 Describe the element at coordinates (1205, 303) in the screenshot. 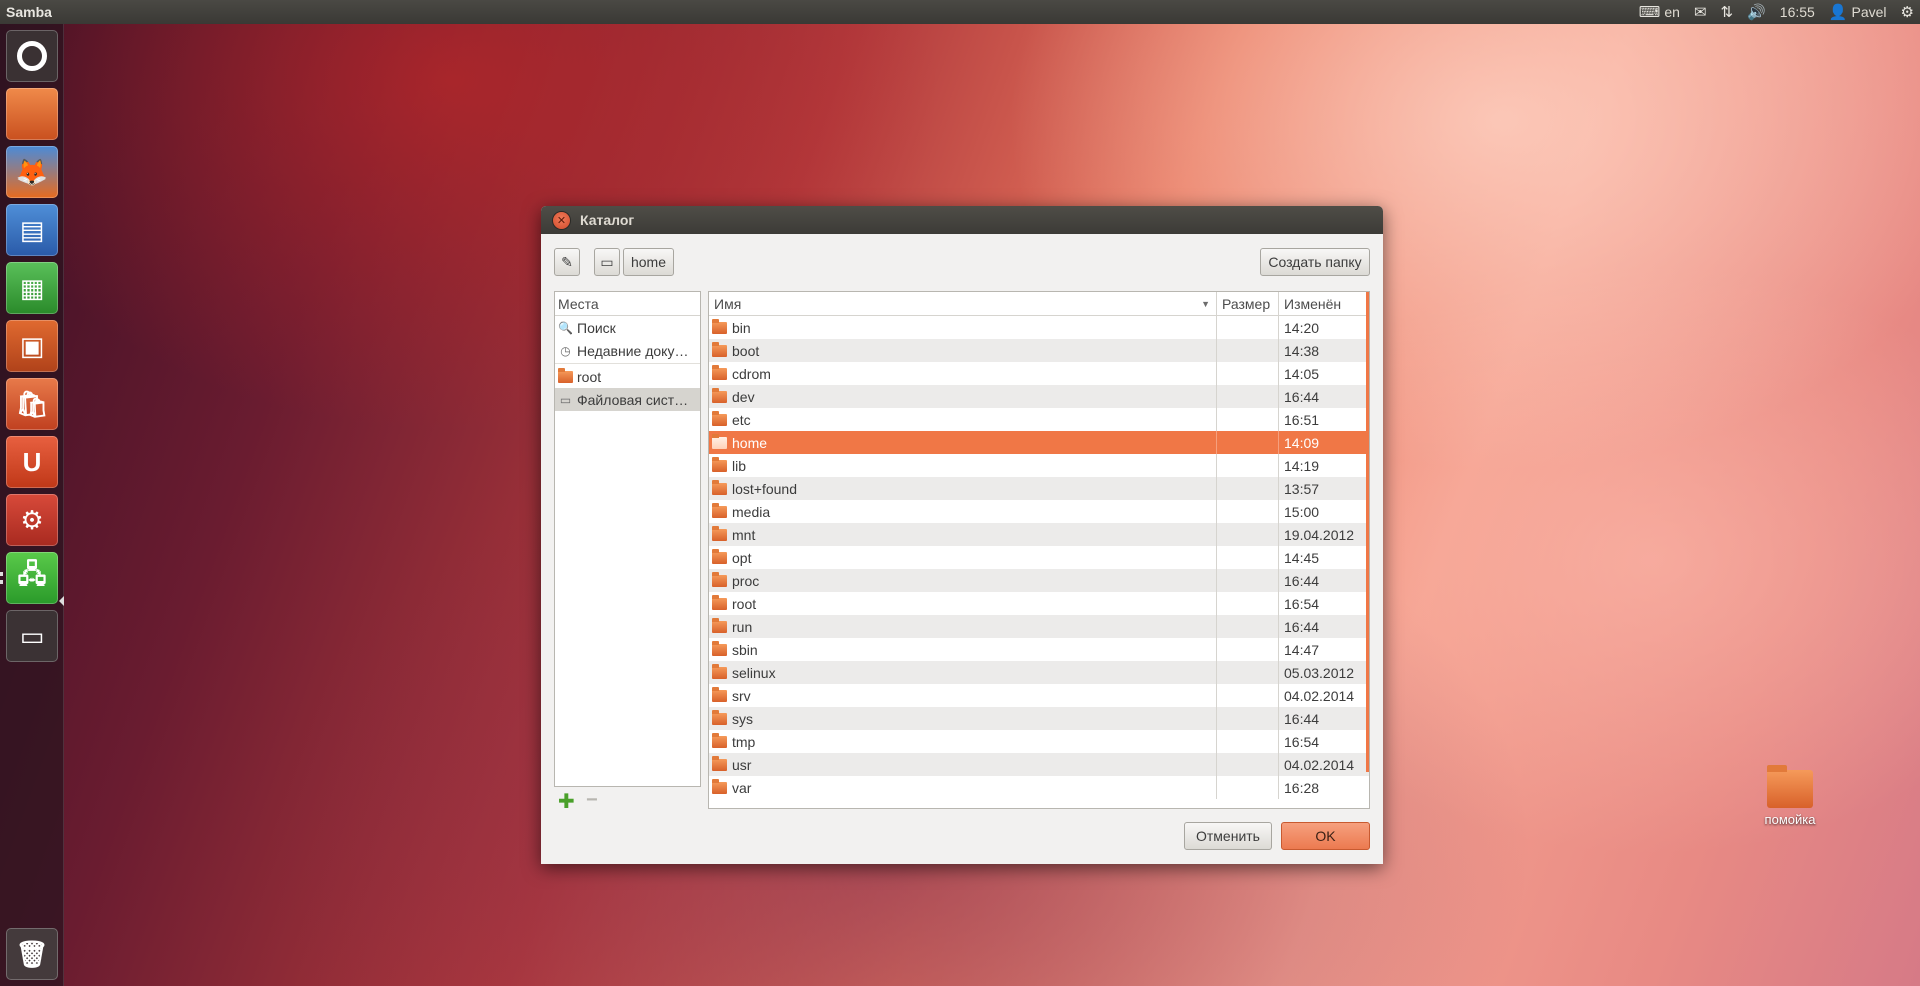

I see `sort-down-icon: ▼` at that location.